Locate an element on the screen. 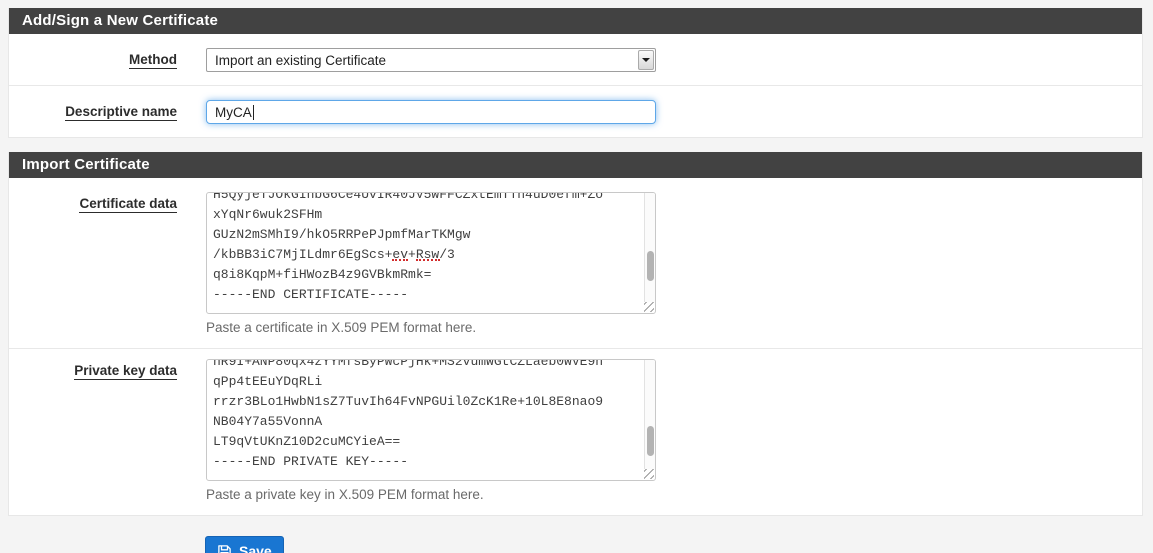 This screenshot has width=1153, height=553. method-row: Method Import an existing Certificate is located at coordinates (575, 59).